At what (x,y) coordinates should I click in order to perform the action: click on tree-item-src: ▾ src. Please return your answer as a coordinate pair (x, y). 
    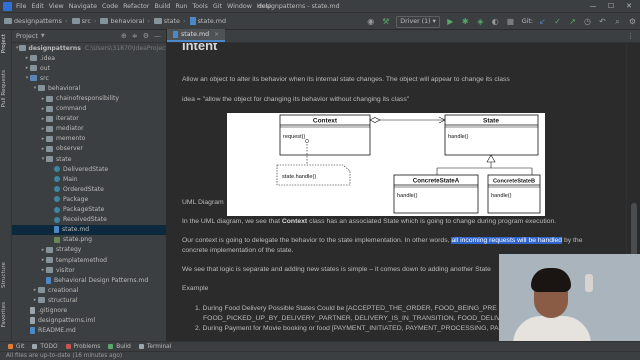
    Looking at the image, I should click on (89, 78).